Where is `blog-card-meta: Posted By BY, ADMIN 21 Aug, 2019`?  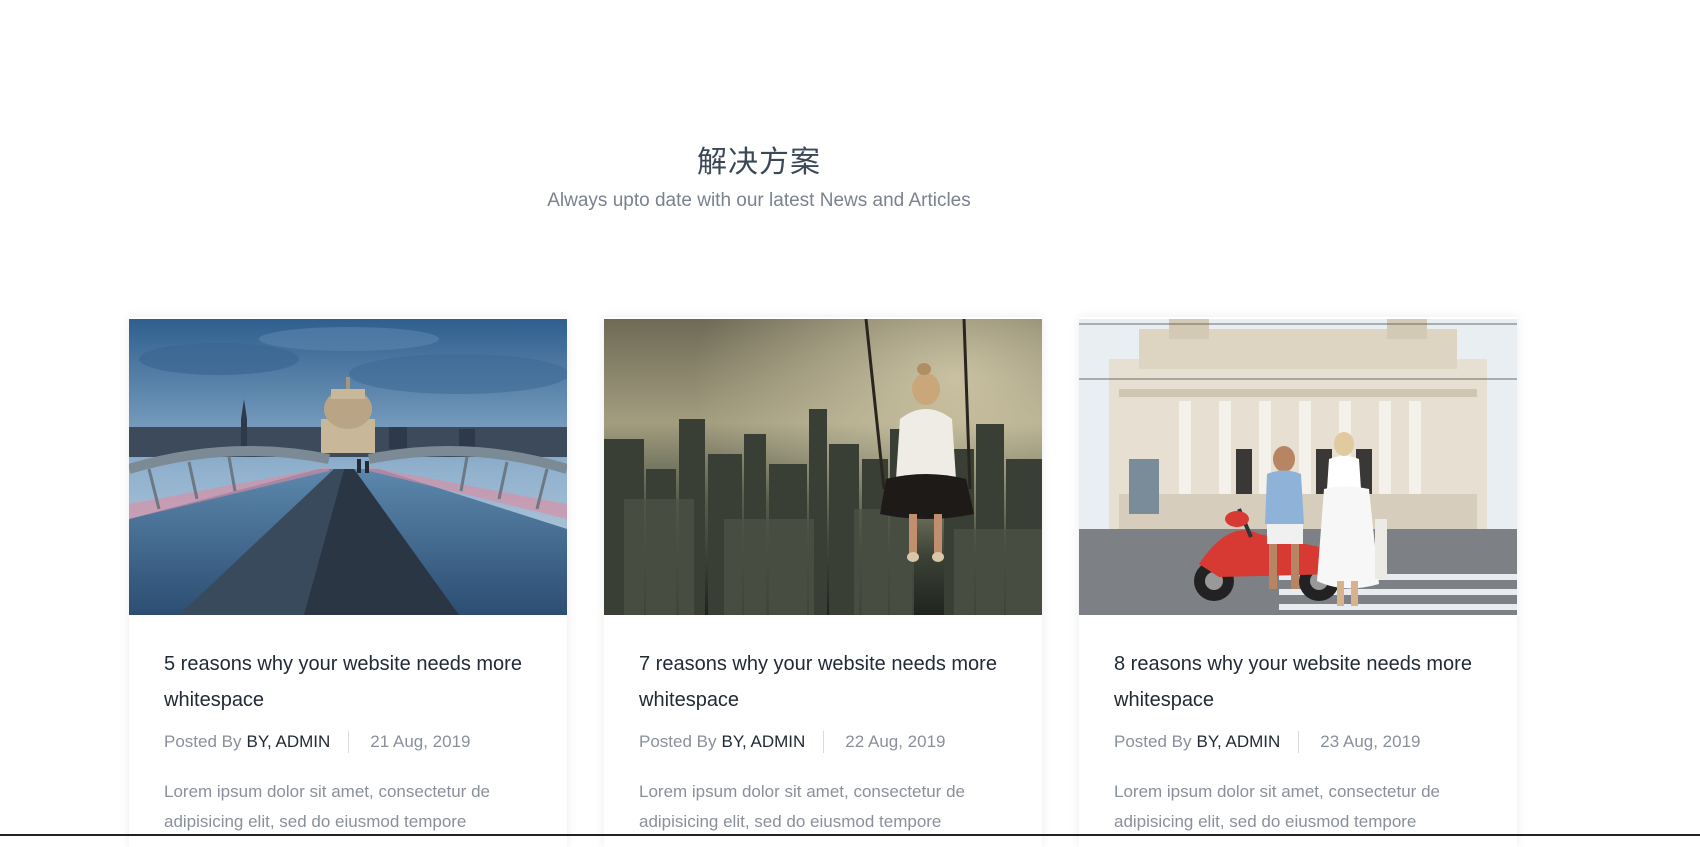 blog-card-meta: Posted By BY, ADMIN 21 Aug, 2019 is located at coordinates (317, 742).